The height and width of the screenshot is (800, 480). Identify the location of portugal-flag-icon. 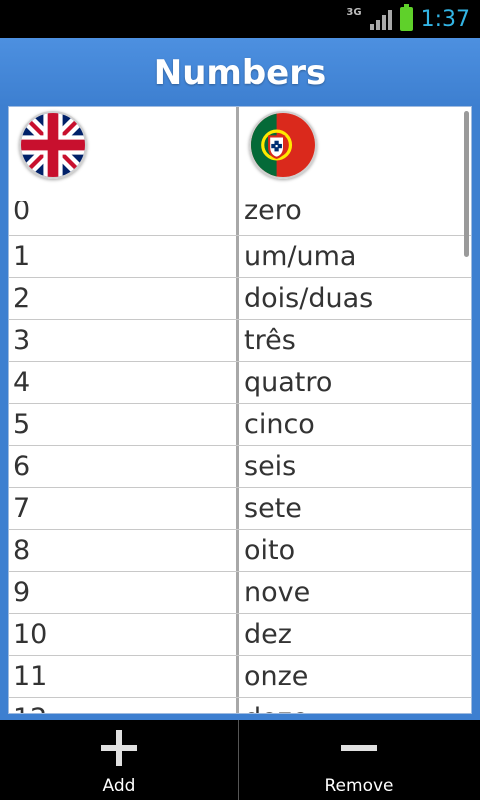
(283, 145).